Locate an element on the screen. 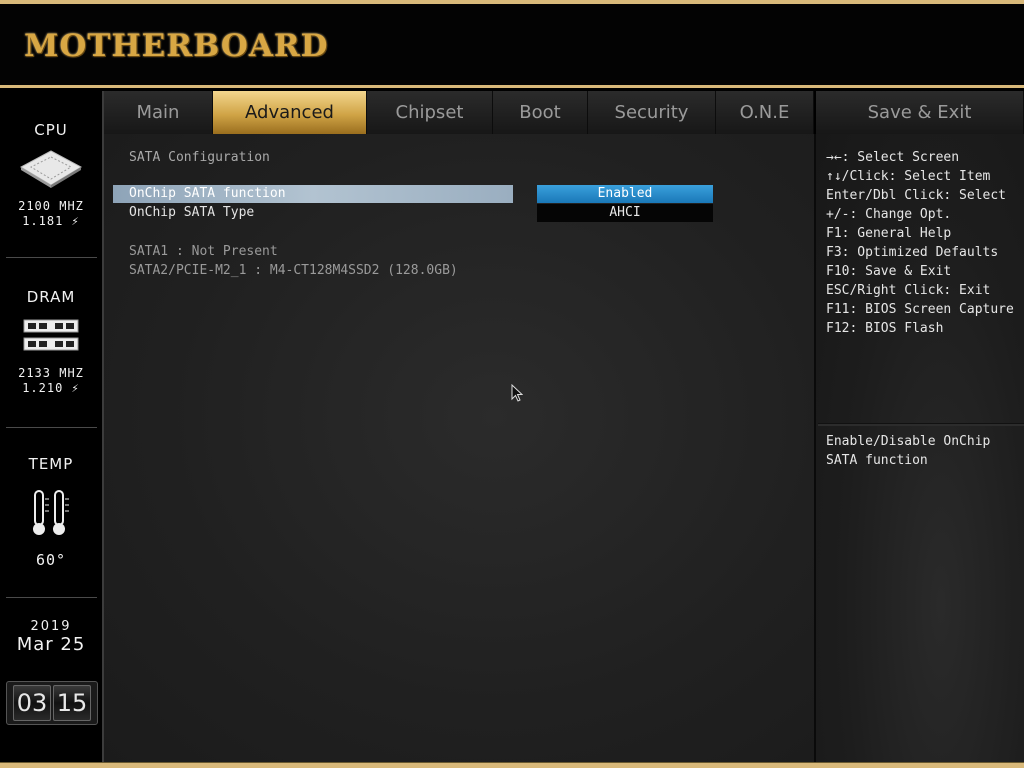  thermometer-icon is located at coordinates (51, 512).